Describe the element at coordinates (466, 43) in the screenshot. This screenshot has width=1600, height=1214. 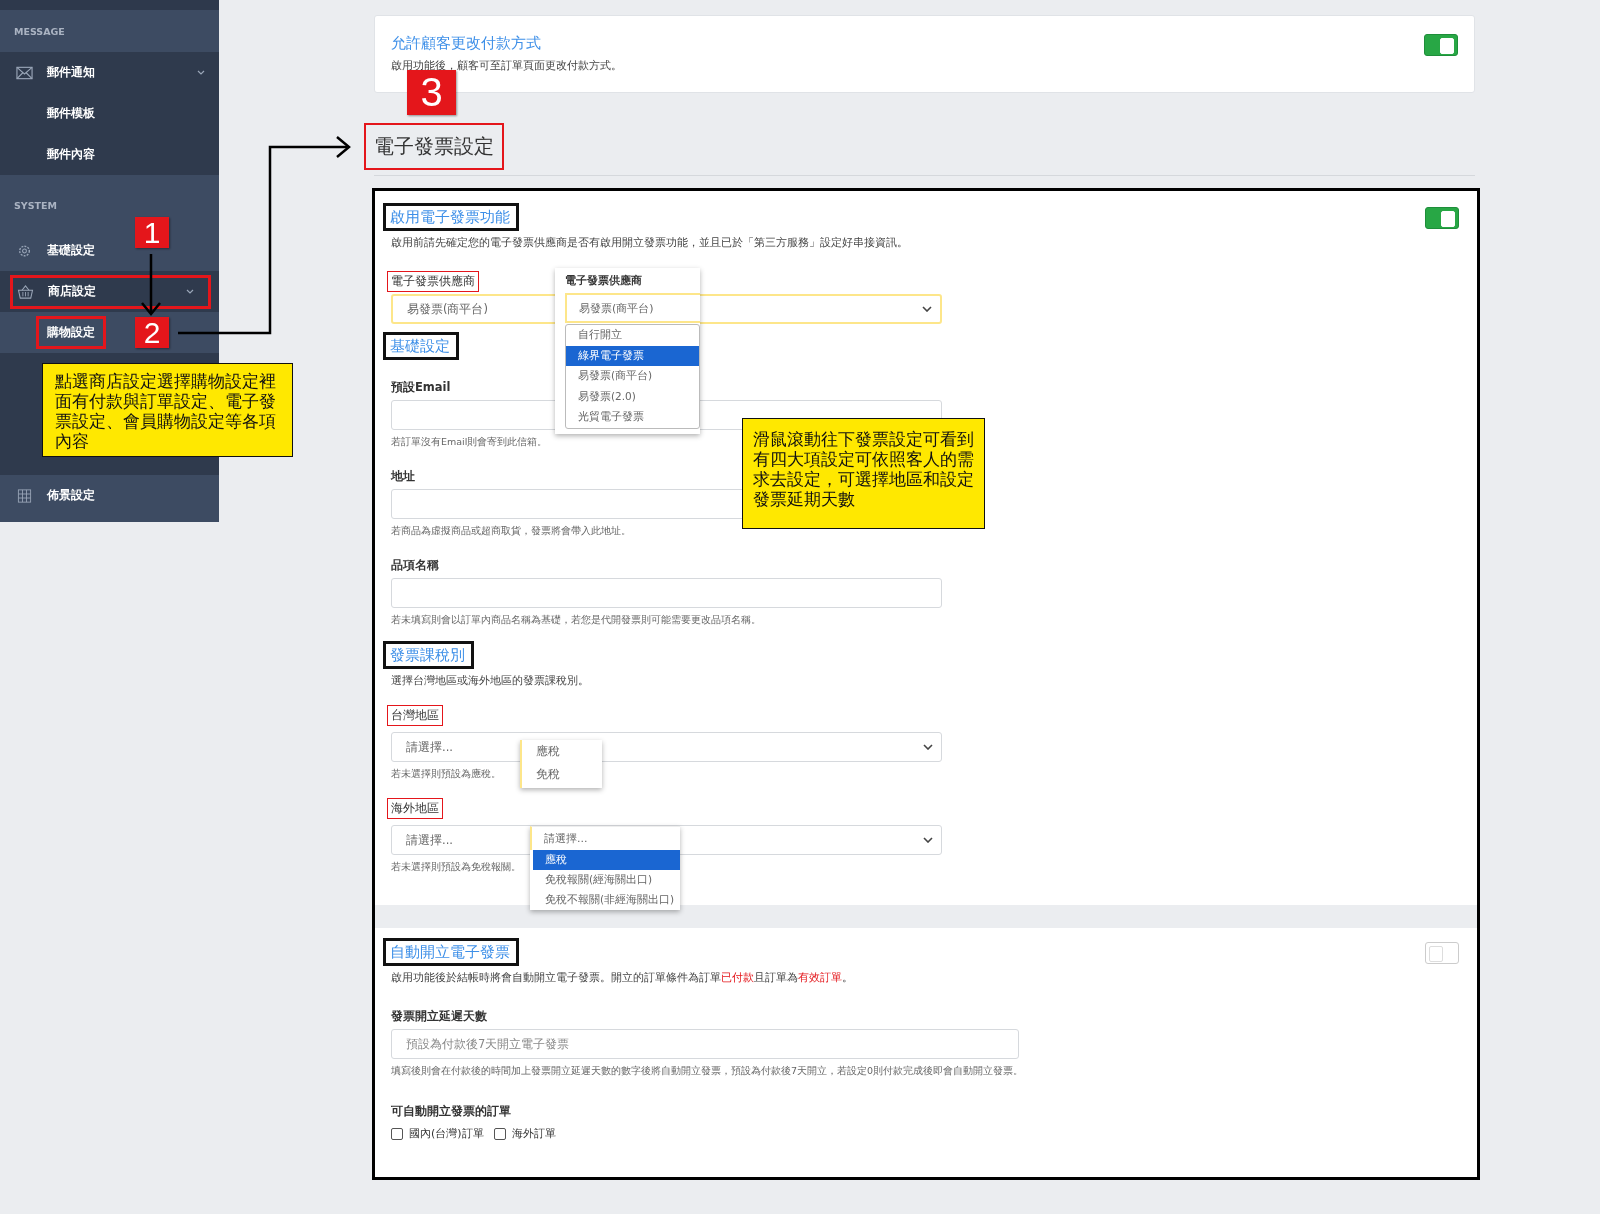
I see `setting-title: 允許顧客更改付款方式` at that location.